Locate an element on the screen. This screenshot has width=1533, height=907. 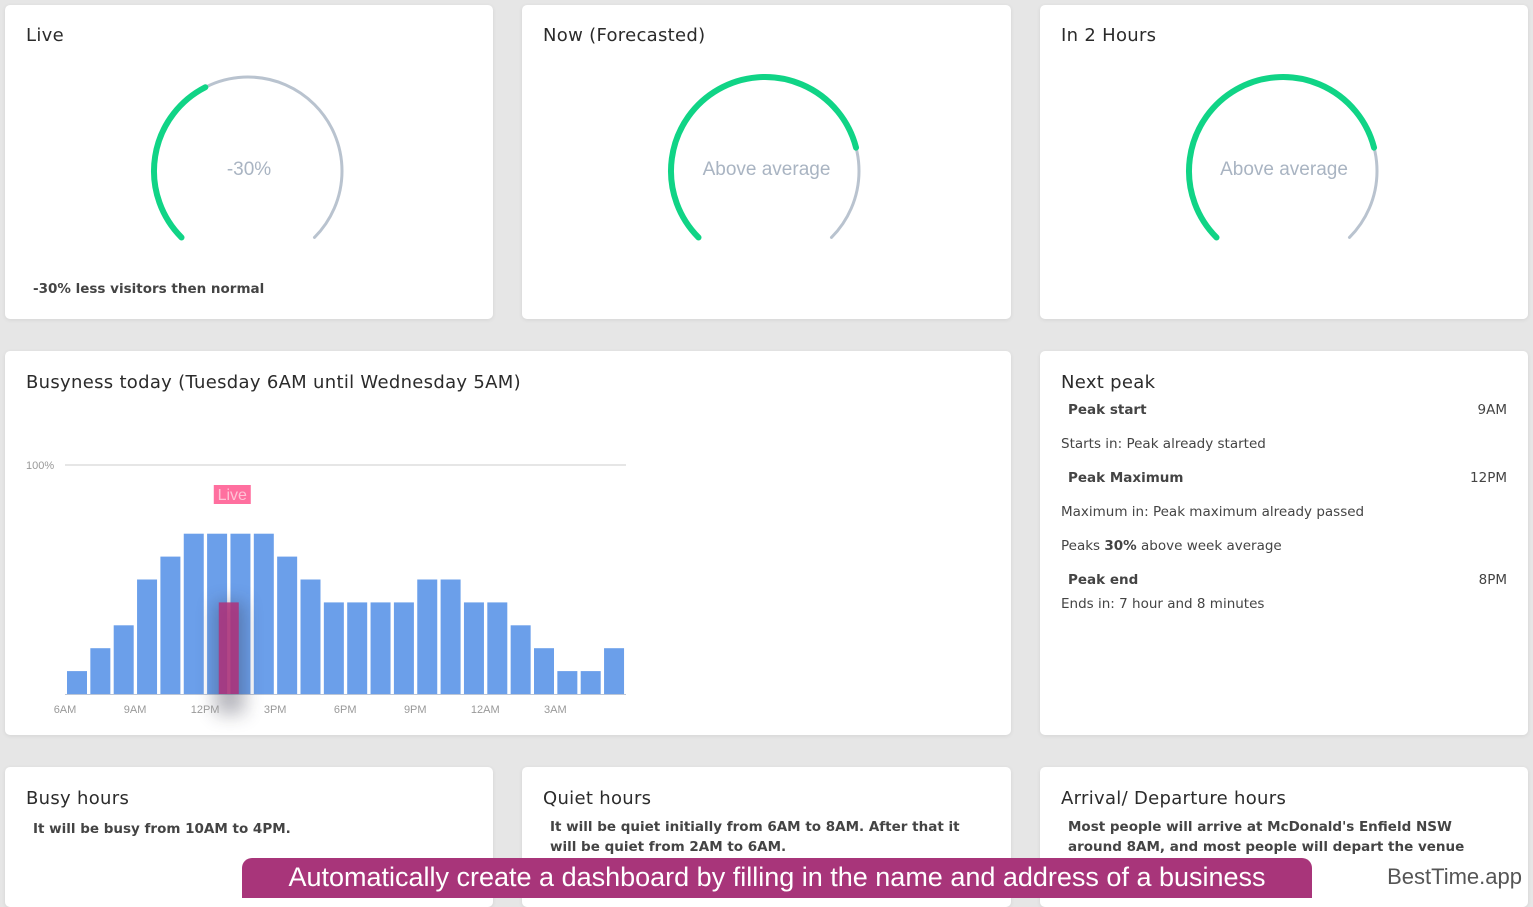
gauge-note: -30% less visitors then normal is located at coordinates (149, 289).